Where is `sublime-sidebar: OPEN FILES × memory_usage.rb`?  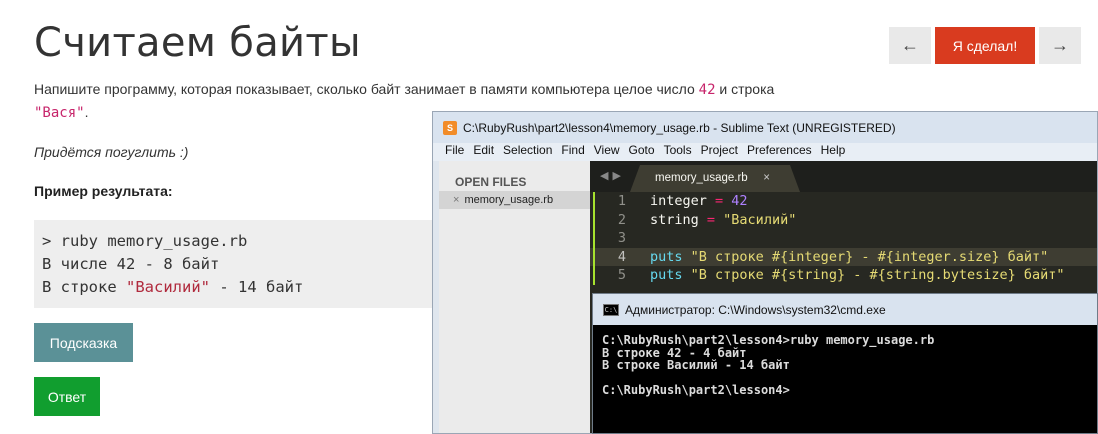
sublime-sidebar: OPEN FILES × memory_usage.rb is located at coordinates (514, 297).